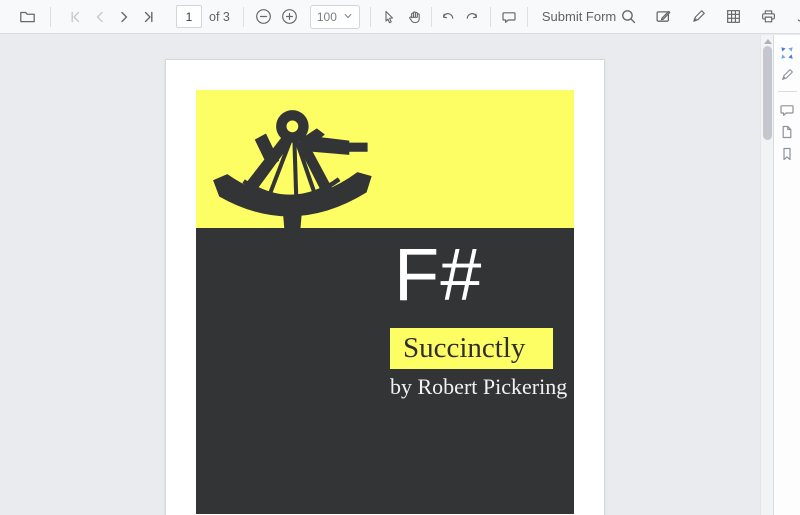 The width and height of the screenshot is (800, 515). I want to click on table-grid-icon, so click(733, 16).